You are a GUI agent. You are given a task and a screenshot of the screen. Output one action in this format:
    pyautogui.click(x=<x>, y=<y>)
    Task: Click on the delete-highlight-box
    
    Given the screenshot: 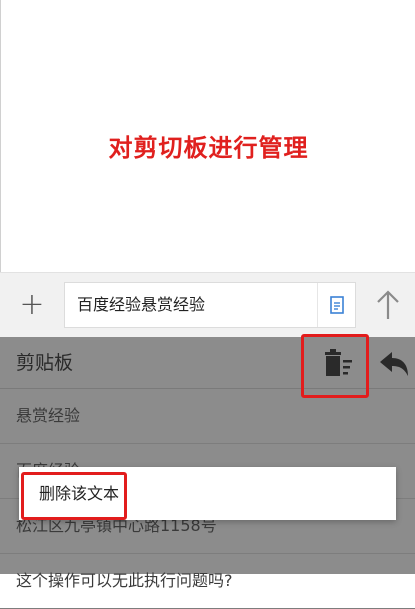 What is the action you would take?
    pyautogui.click(x=74, y=496)
    